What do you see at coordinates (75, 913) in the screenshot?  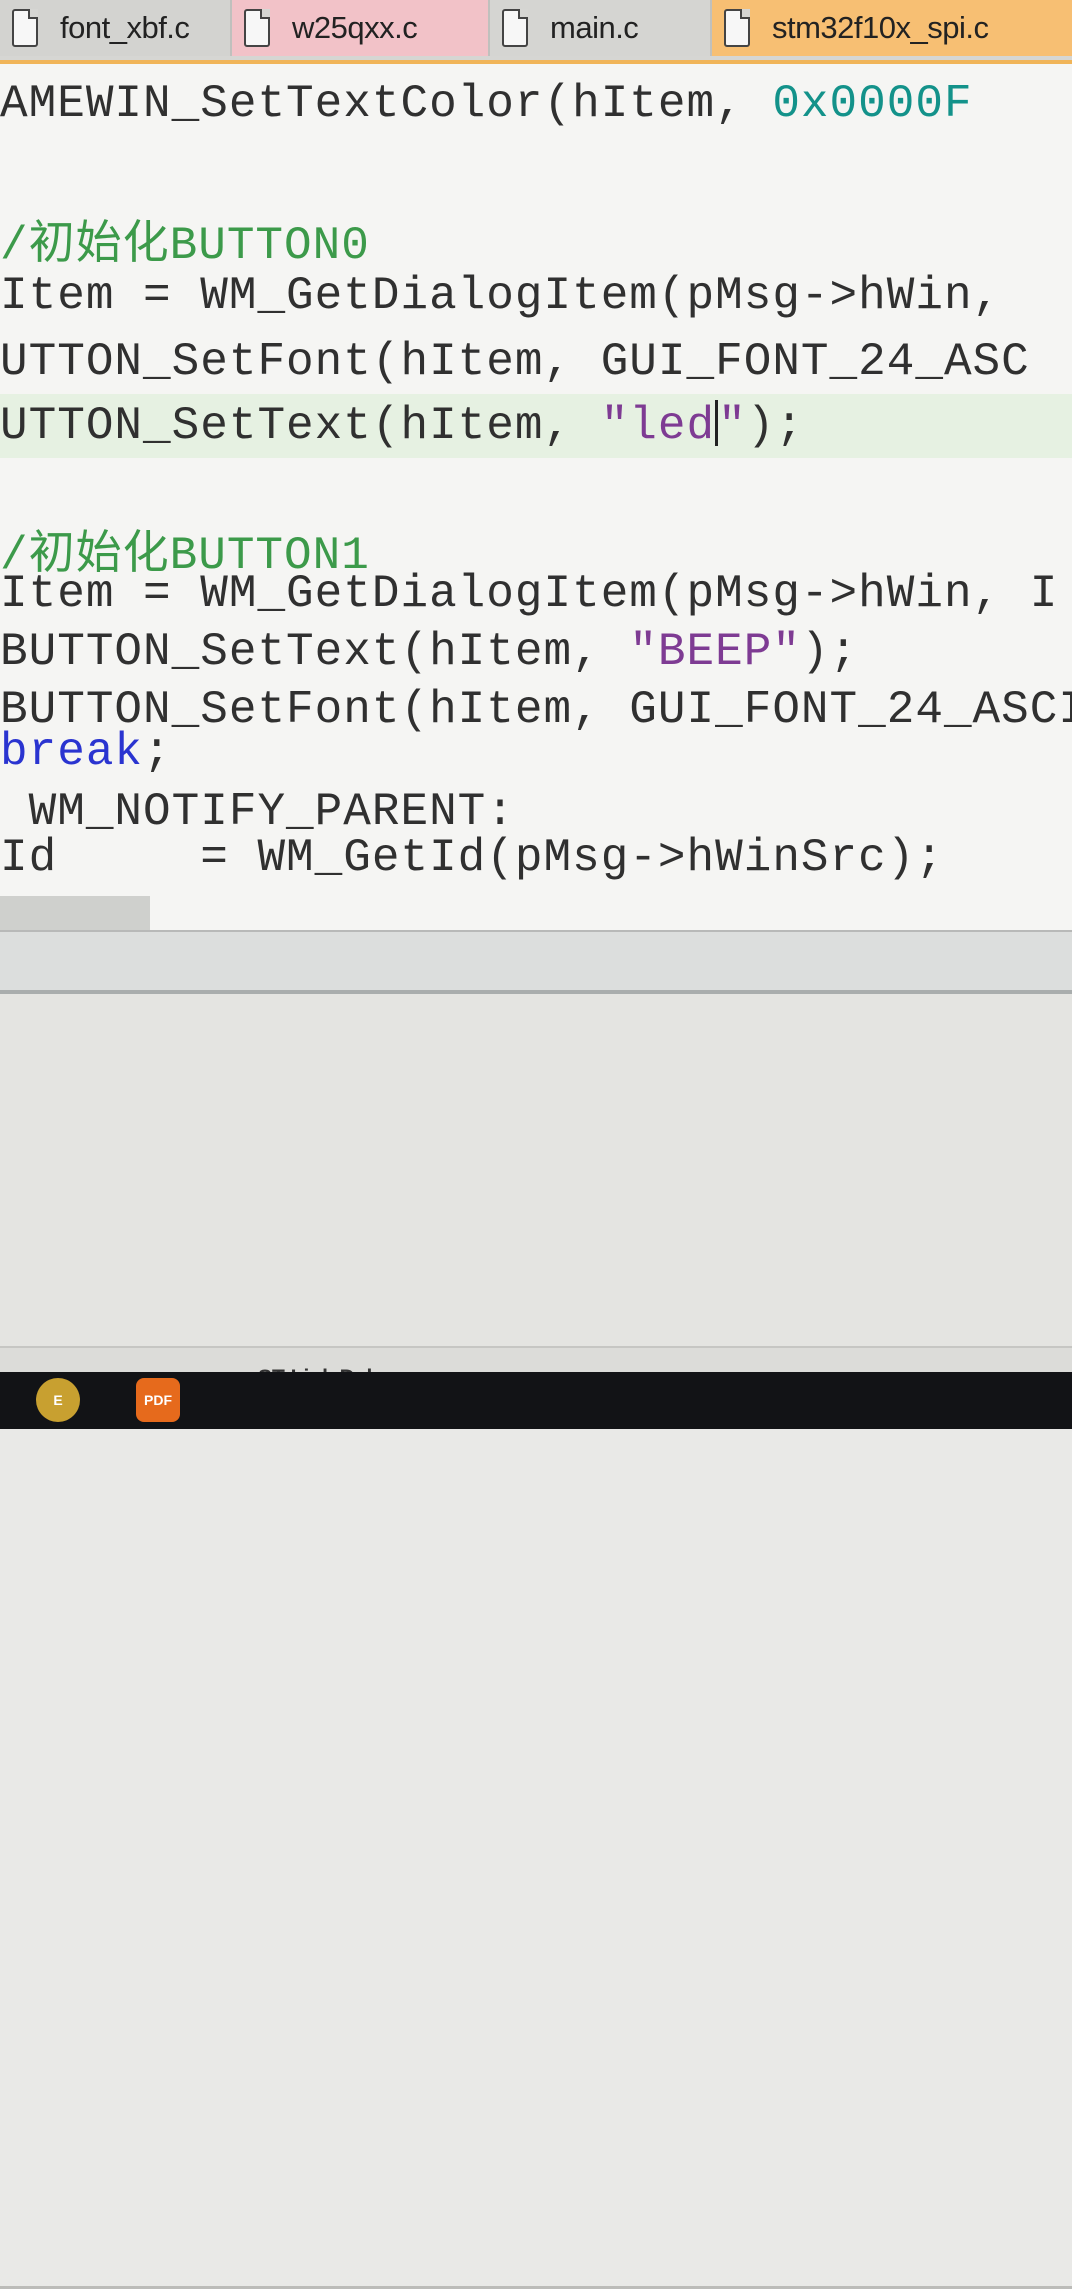 I see `editor-overlay-block` at bounding box center [75, 913].